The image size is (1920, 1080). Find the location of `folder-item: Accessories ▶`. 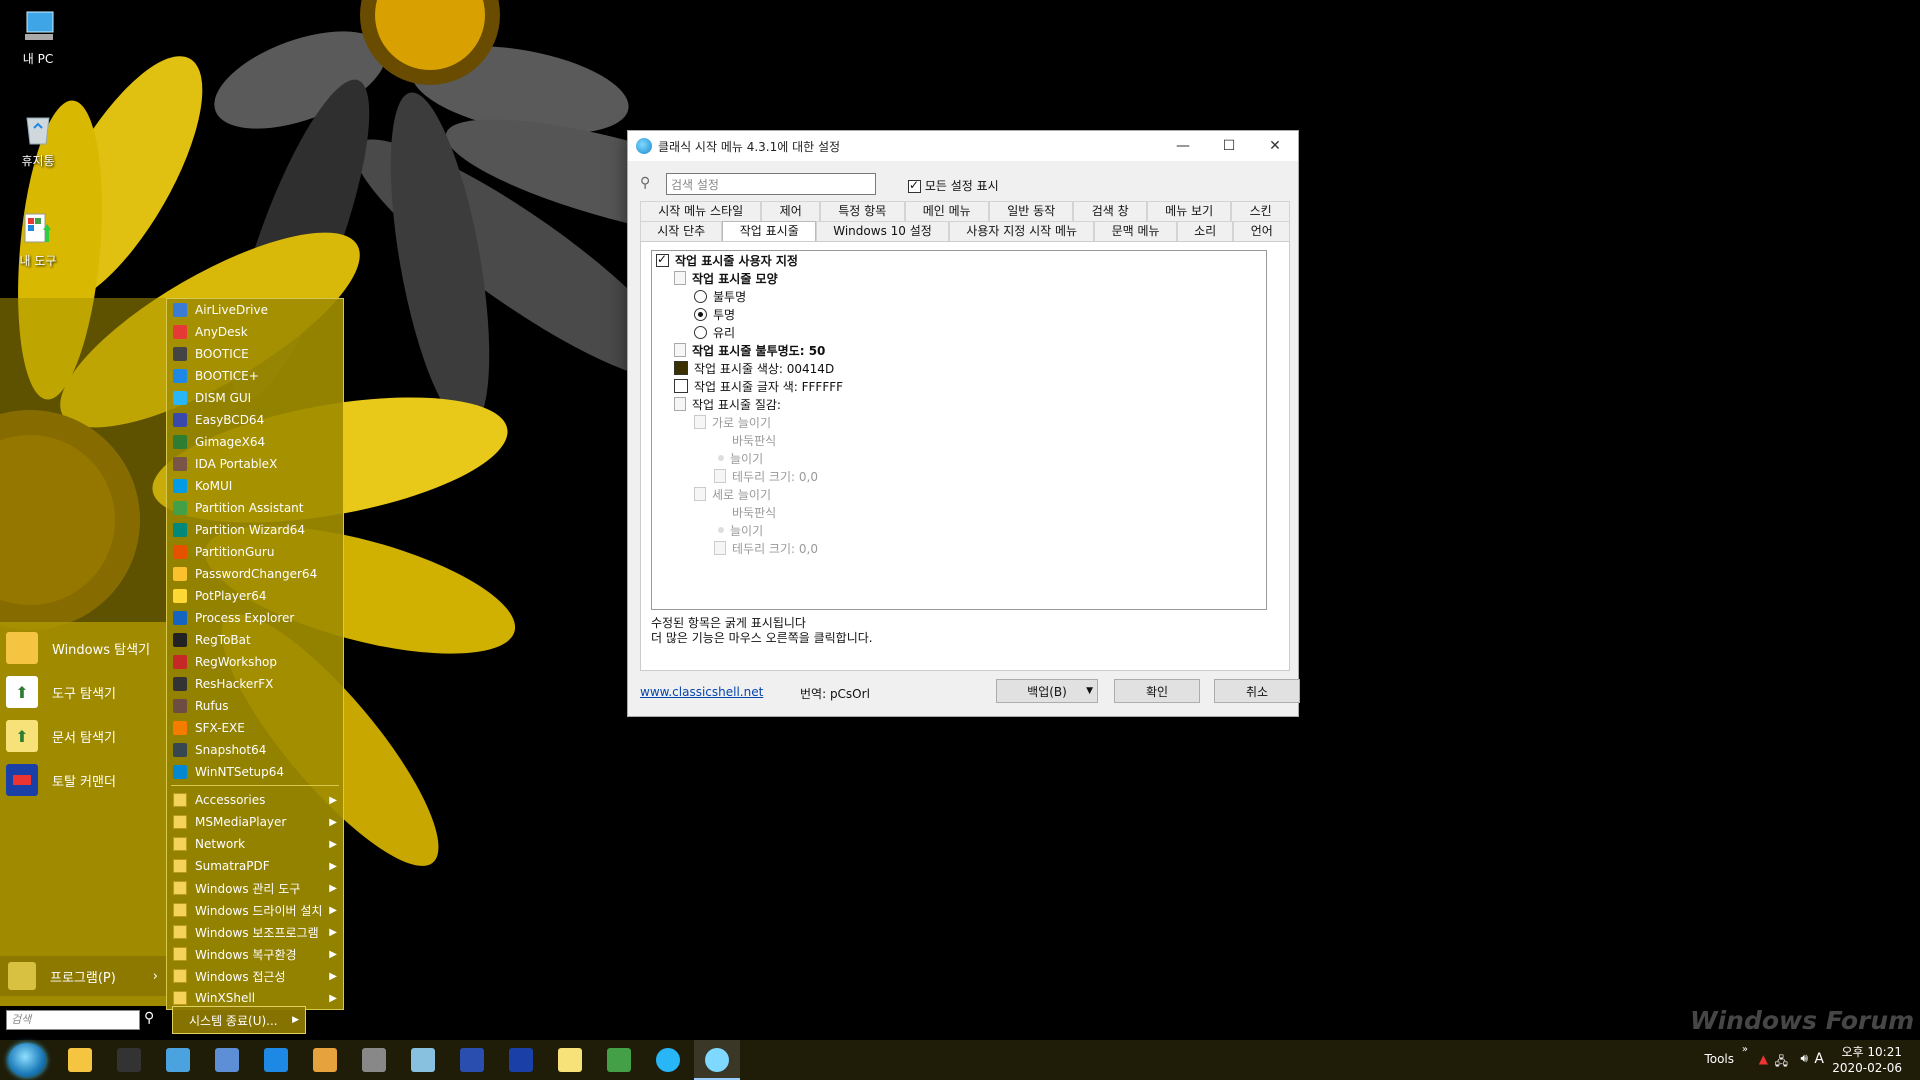

folder-item: Accessories ▶ is located at coordinates (255, 800).